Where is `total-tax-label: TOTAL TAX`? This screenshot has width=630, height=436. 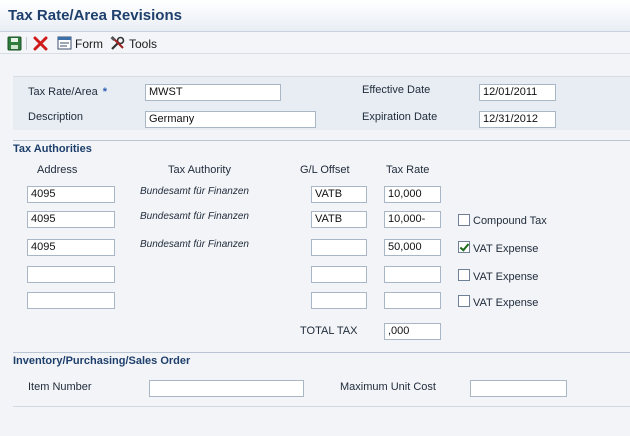
total-tax-label: TOTAL TAX is located at coordinates (329, 331).